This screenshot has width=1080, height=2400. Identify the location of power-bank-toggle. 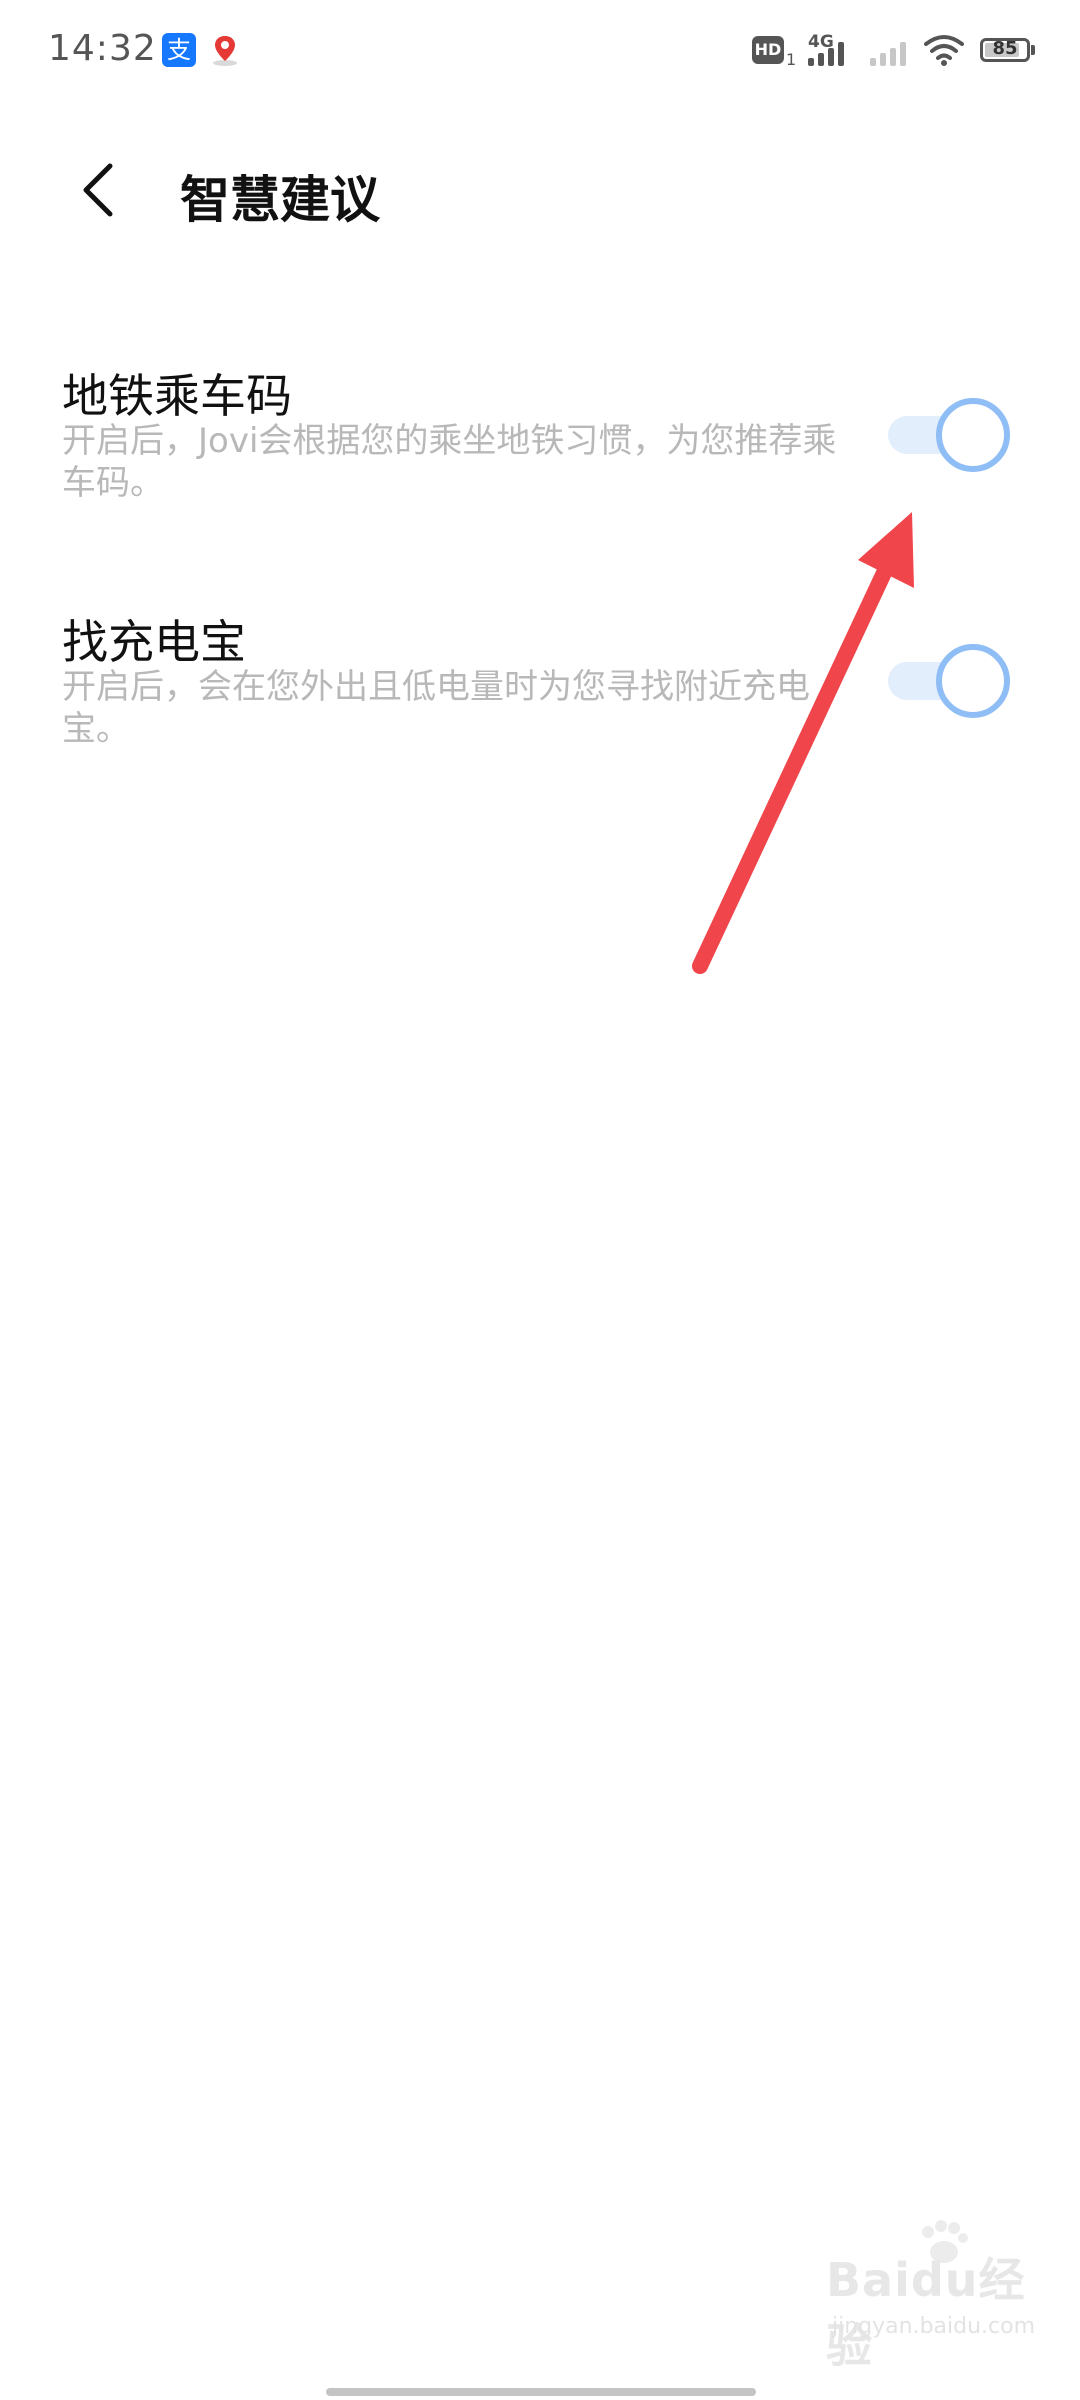
(950, 680).